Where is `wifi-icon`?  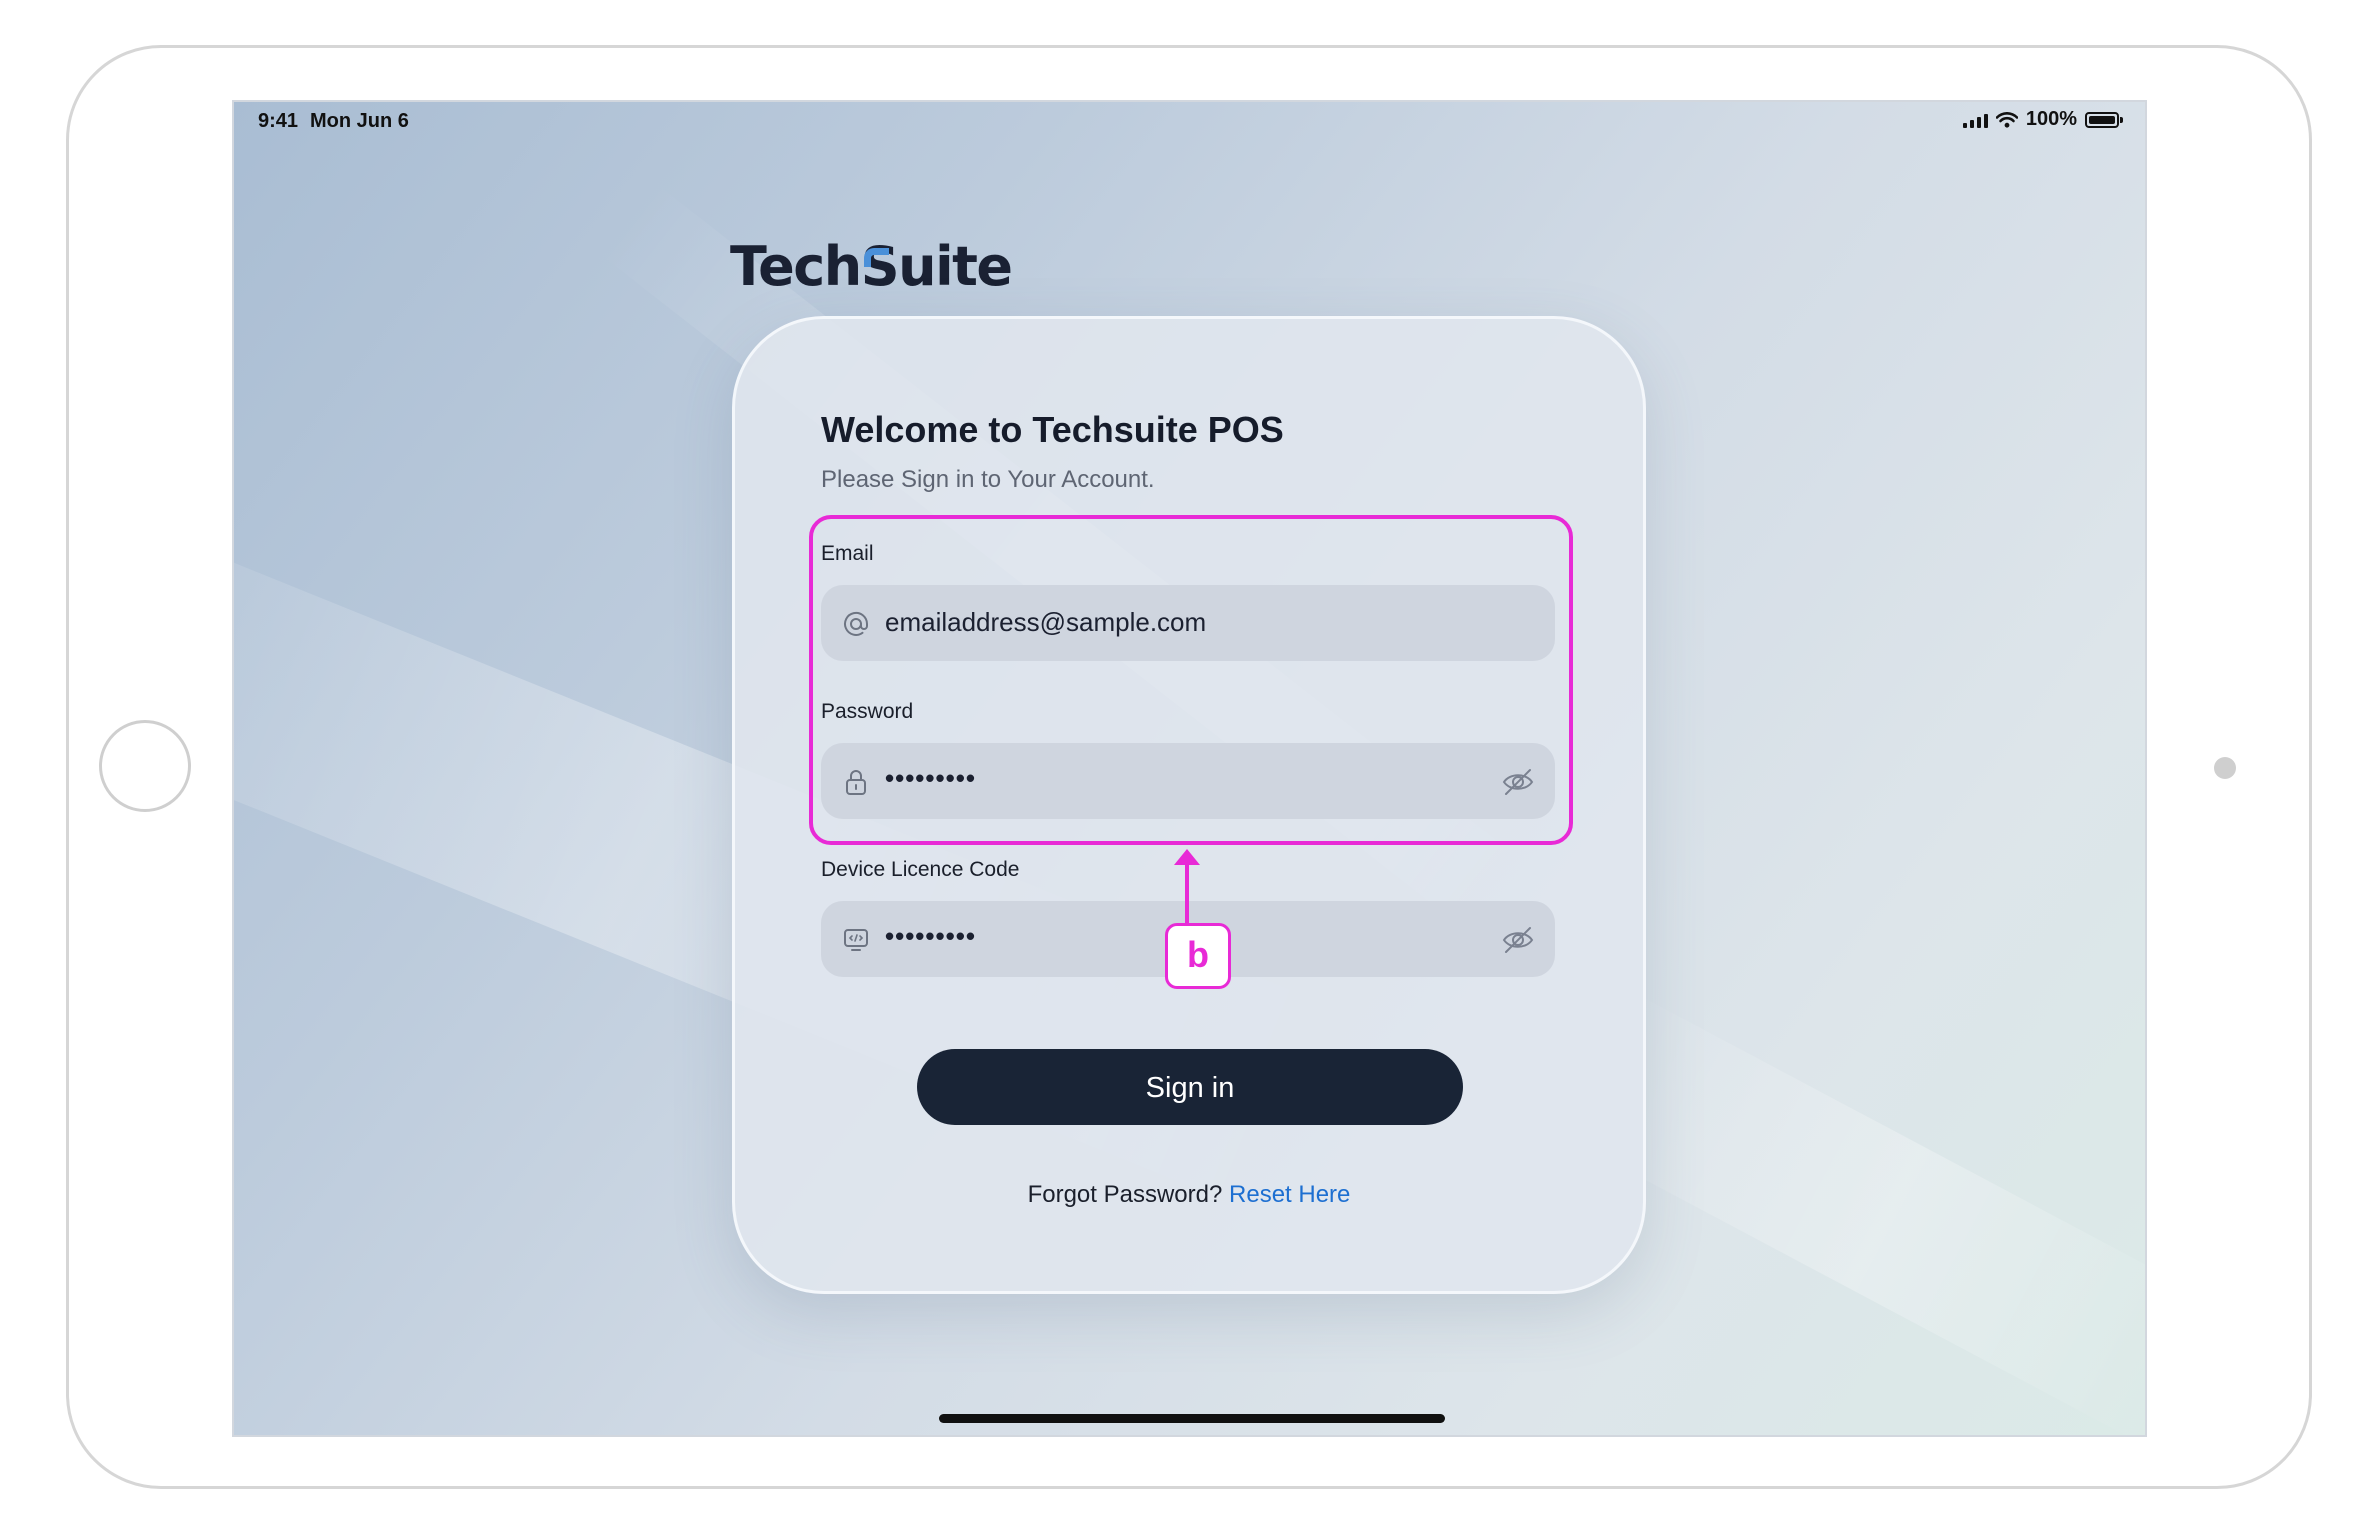 wifi-icon is located at coordinates (2006, 119).